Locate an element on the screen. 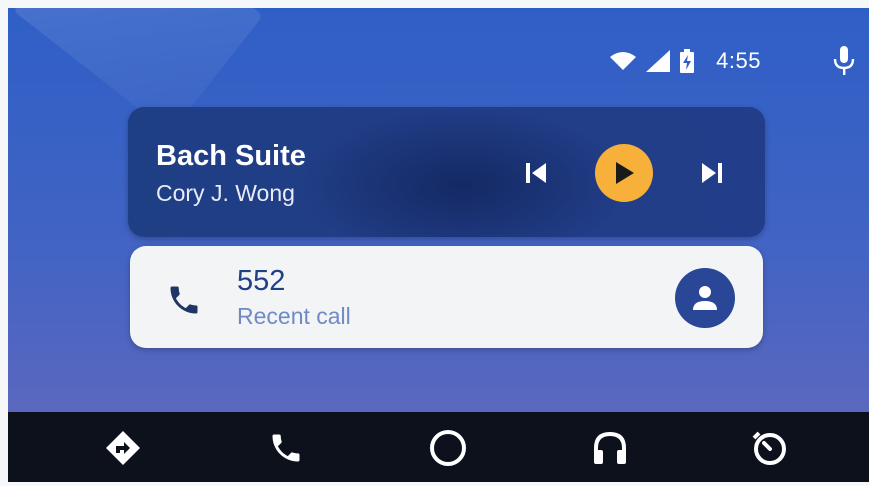  microphone-icon is located at coordinates (844, 61).